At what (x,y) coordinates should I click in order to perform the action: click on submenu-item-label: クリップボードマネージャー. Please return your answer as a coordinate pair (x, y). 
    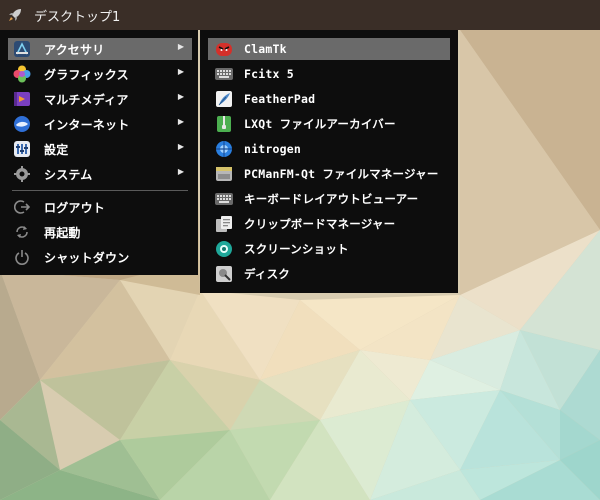
    Looking at the image, I should click on (320, 224).